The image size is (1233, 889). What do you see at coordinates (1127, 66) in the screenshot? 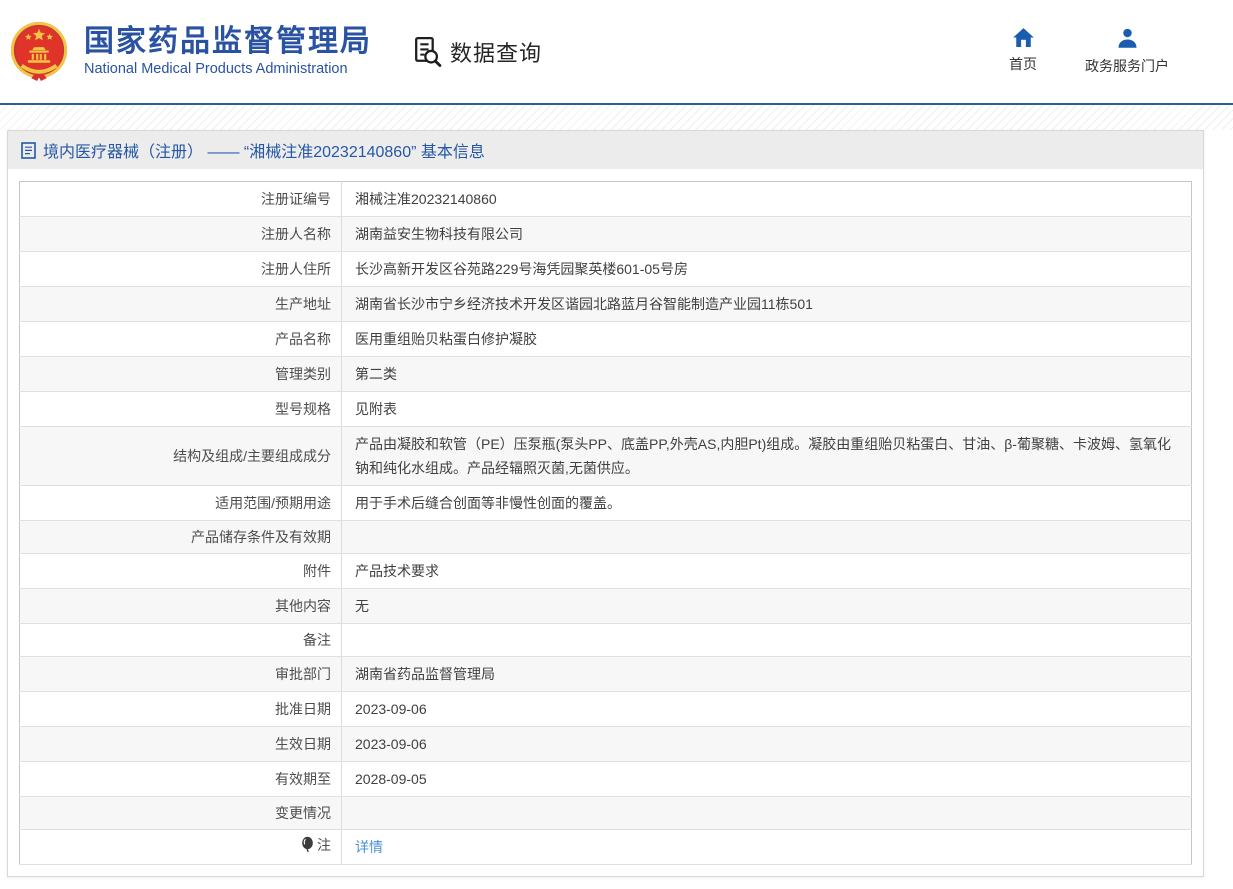
I see `nav-gov-portal-label: 政务服务门户` at bounding box center [1127, 66].